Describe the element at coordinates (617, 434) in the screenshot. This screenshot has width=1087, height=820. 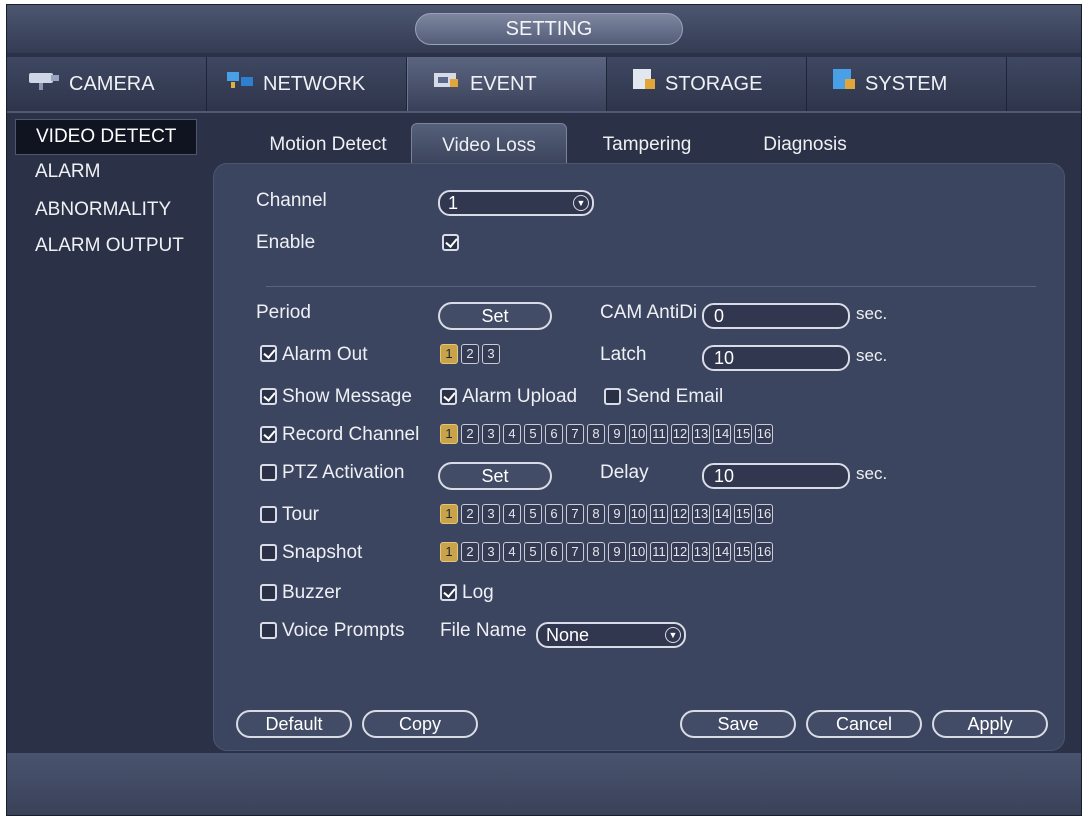
I see `record-channel-9: 9` at that location.